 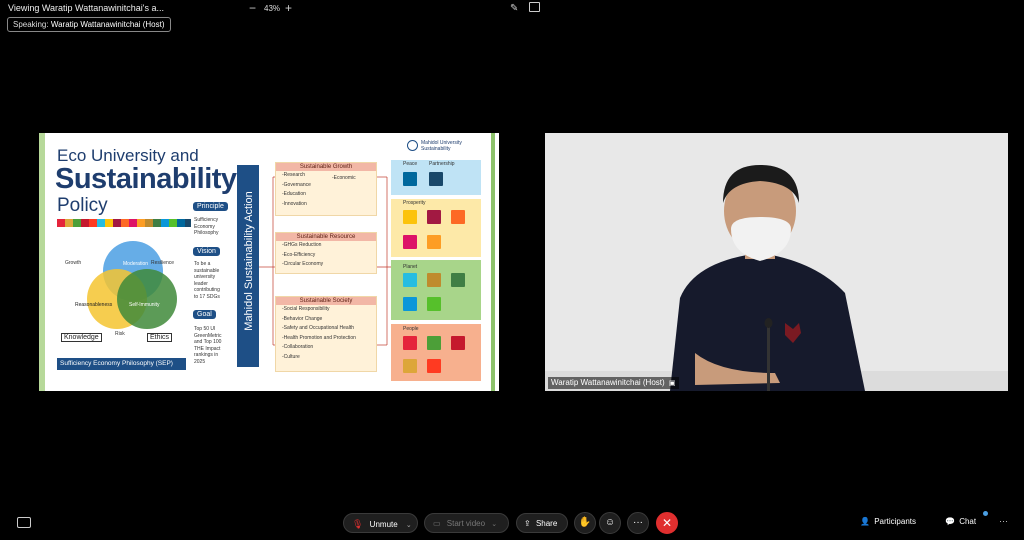 I want to click on venn-risk: Risk, so click(x=120, y=334).